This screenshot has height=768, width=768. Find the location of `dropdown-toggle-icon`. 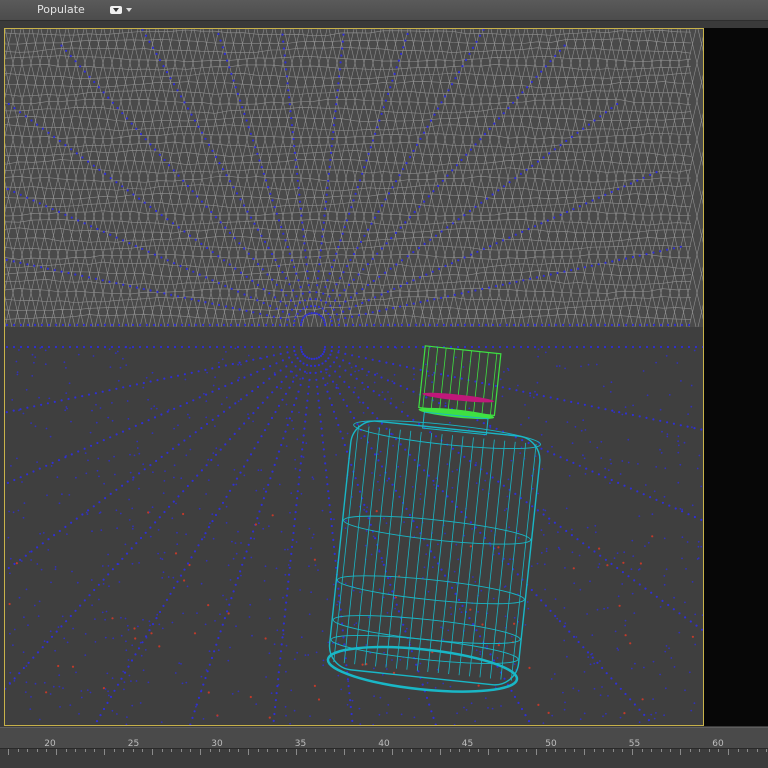

dropdown-toggle-icon is located at coordinates (116, 10).